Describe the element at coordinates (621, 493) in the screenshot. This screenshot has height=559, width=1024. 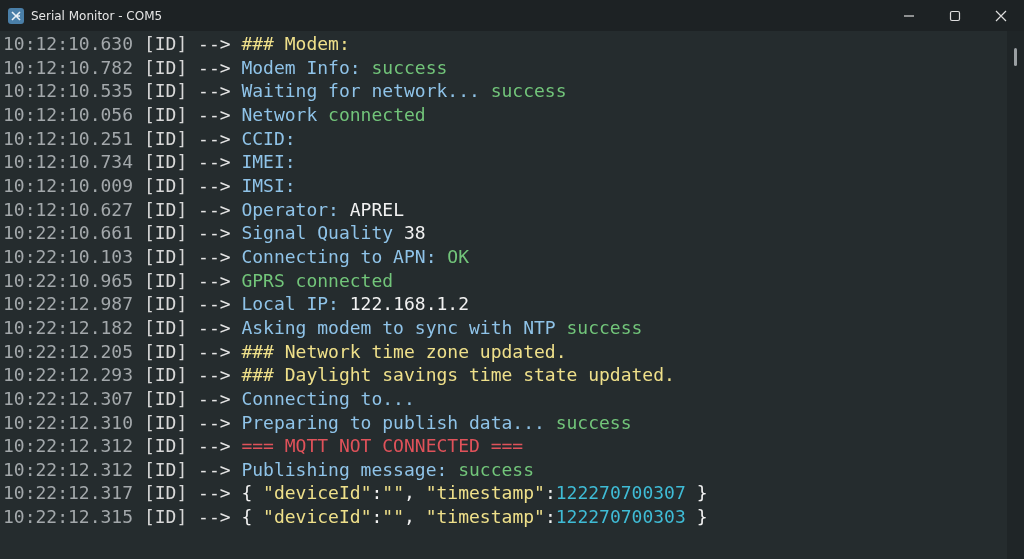
I see `log-number: 122270700307` at that location.